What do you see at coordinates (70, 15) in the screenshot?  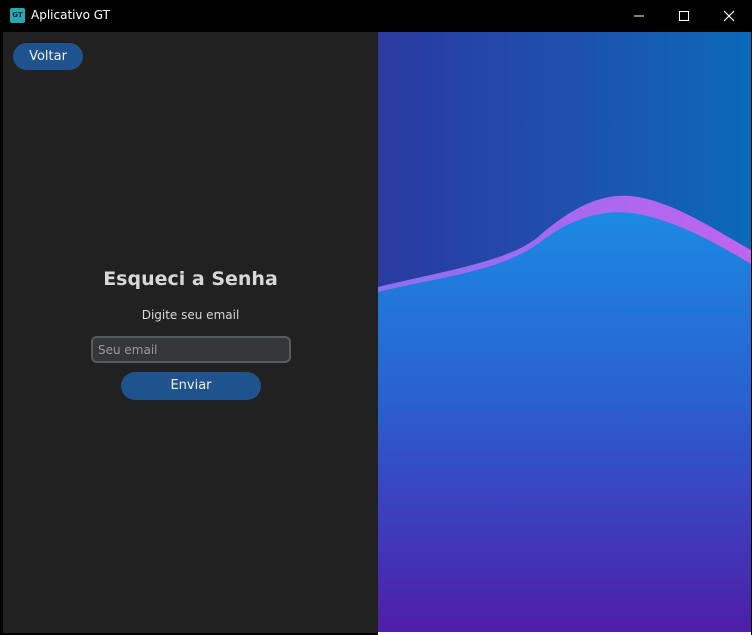 I see `window-title: Aplicativo GT` at bounding box center [70, 15].